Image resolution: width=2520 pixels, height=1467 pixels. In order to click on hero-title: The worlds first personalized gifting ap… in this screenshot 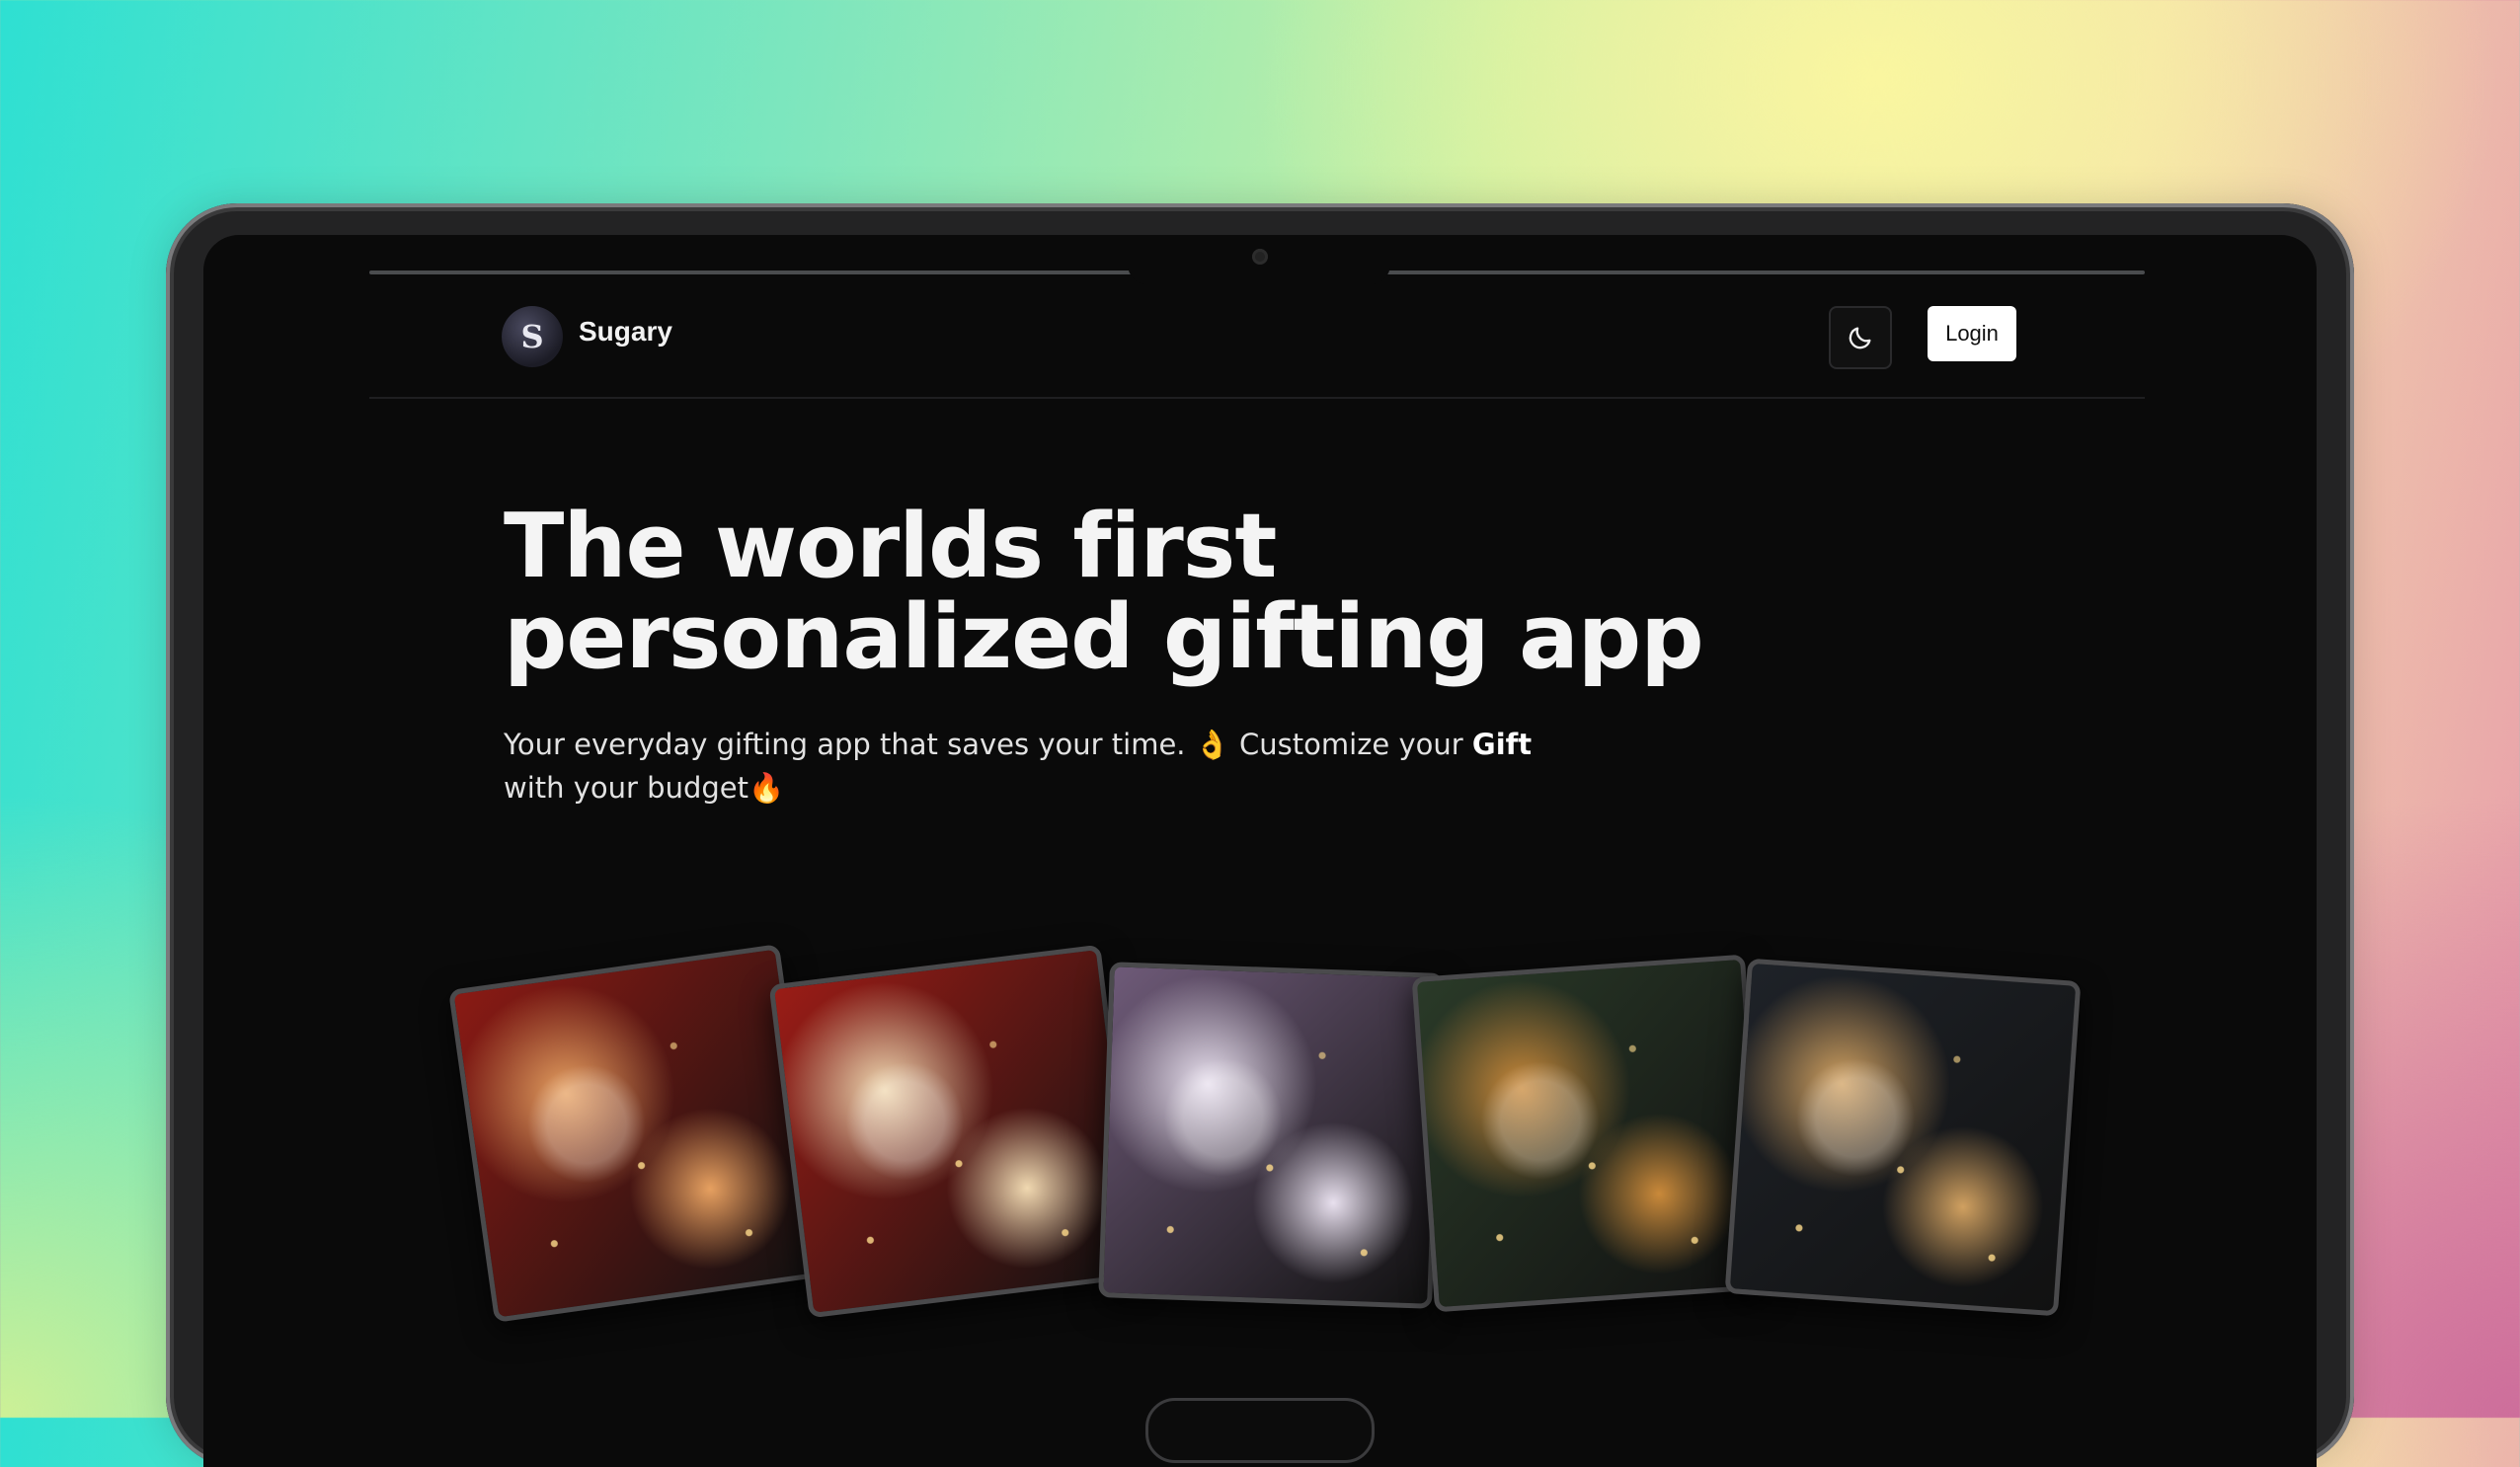, I will do `click(1104, 592)`.